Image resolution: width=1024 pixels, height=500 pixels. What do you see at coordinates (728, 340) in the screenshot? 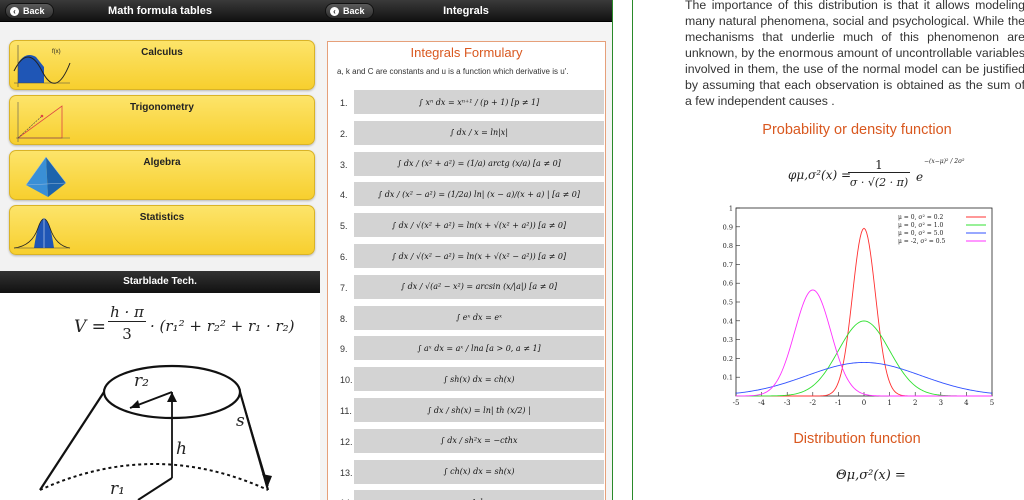
I see `y-tick-label: 0.3` at bounding box center [728, 340].